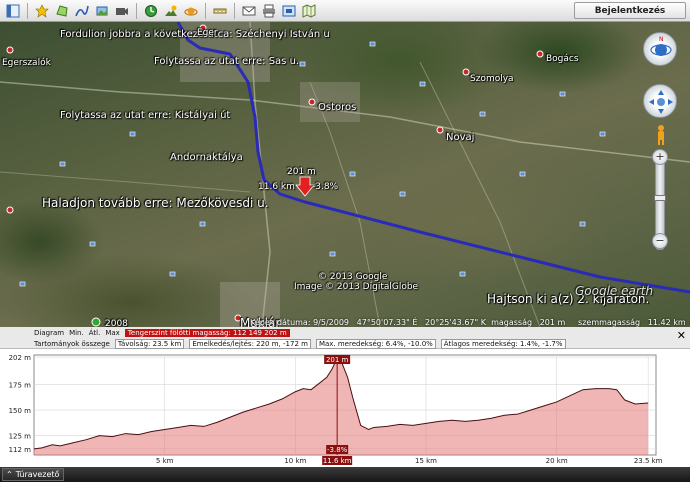  What do you see at coordinates (562, 59) in the screenshot?
I see `map-label: Bogács` at bounding box center [562, 59].